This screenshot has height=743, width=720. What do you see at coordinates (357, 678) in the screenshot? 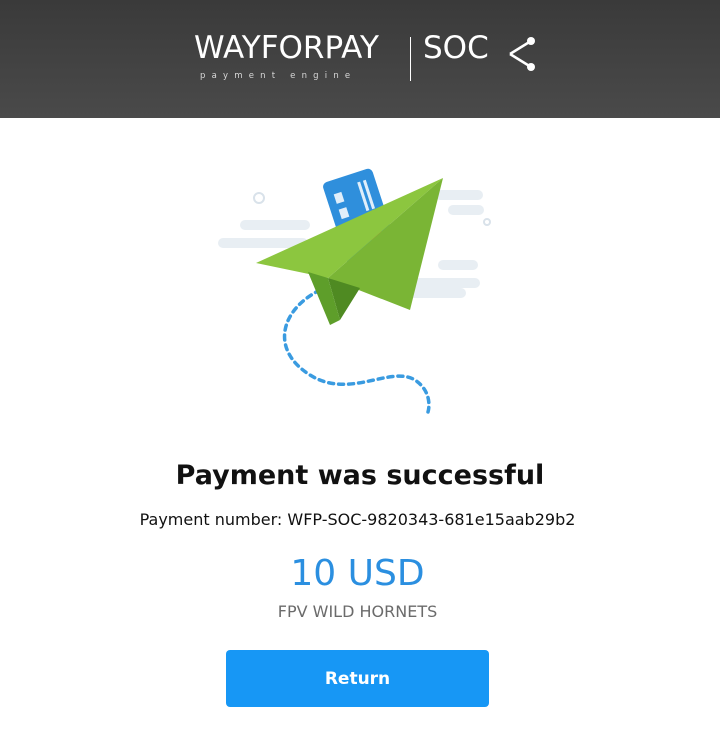
I see `return-button: Return` at bounding box center [357, 678].